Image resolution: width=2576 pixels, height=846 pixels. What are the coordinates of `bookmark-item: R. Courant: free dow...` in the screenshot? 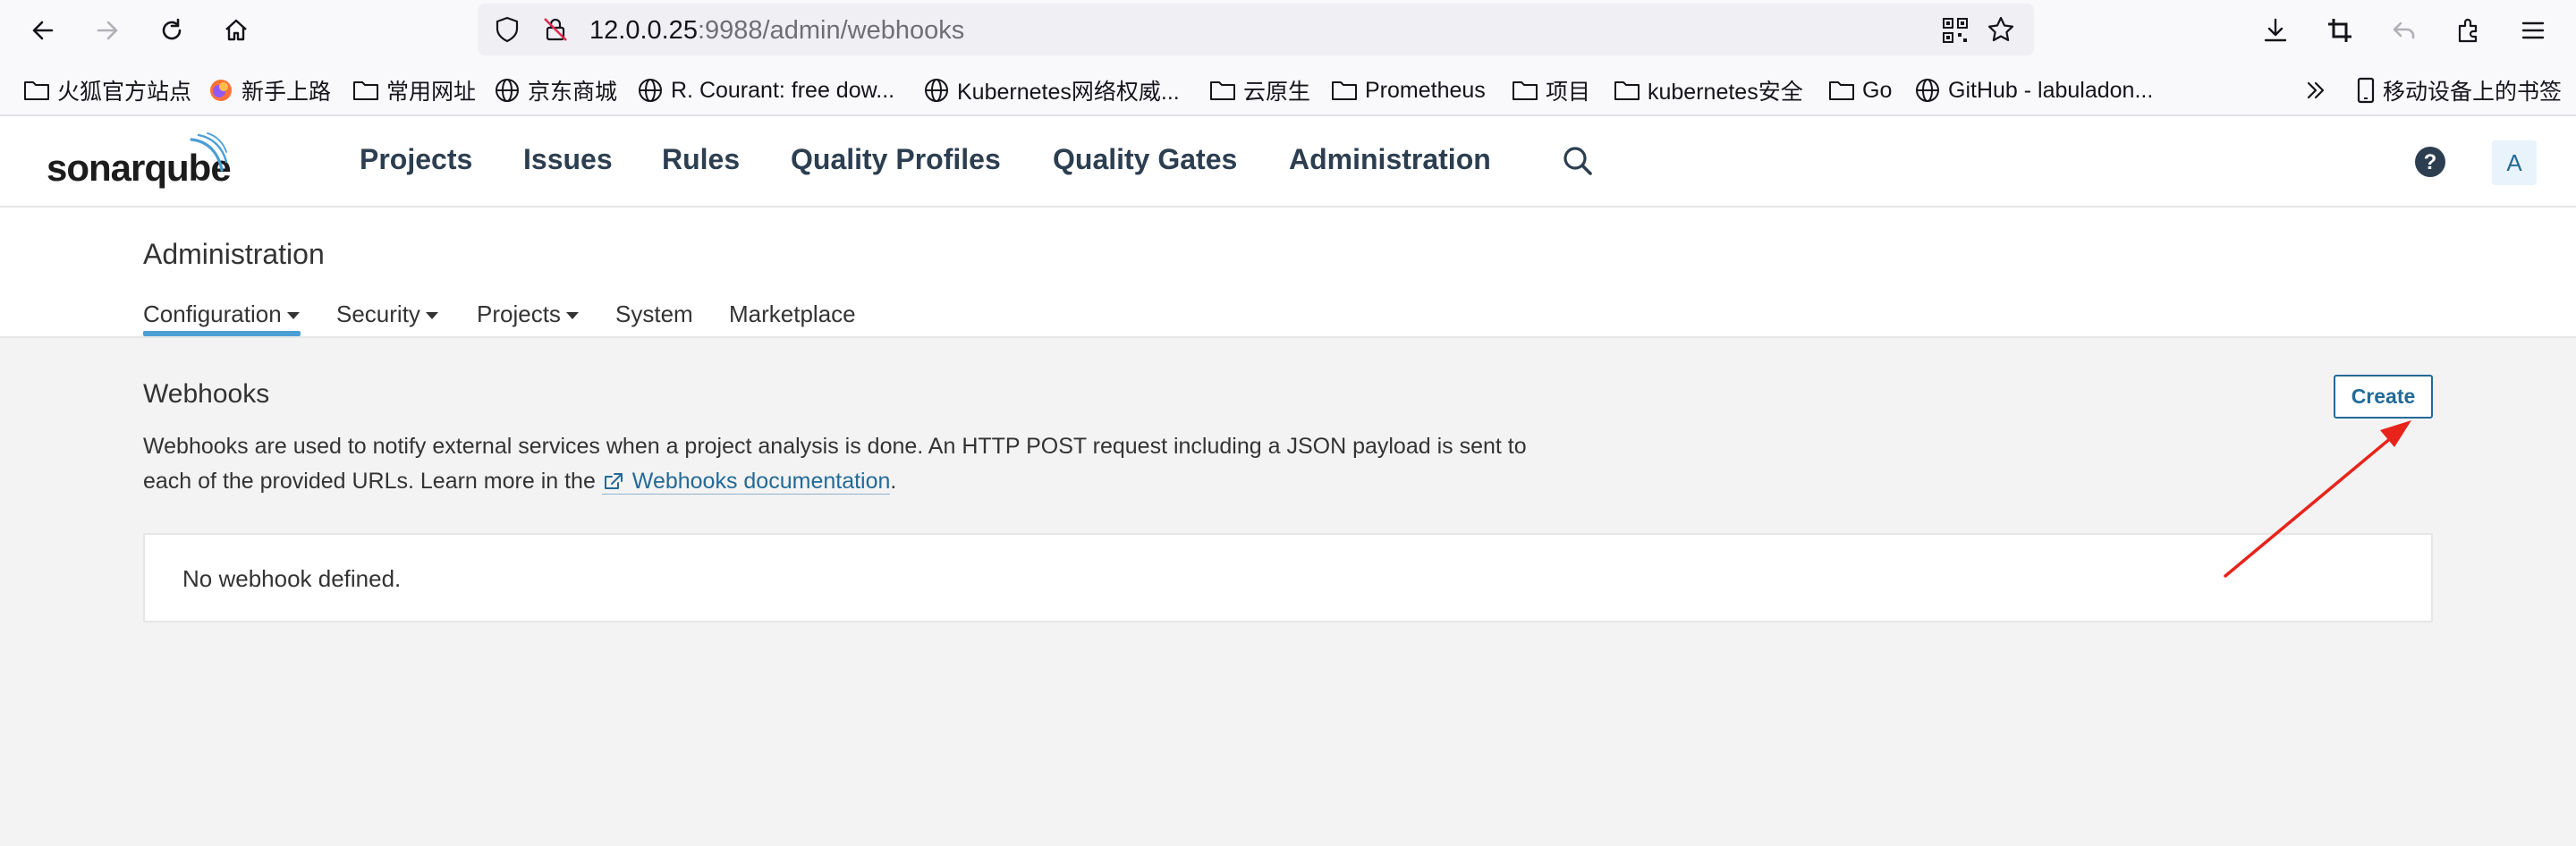 It's located at (765, 90).